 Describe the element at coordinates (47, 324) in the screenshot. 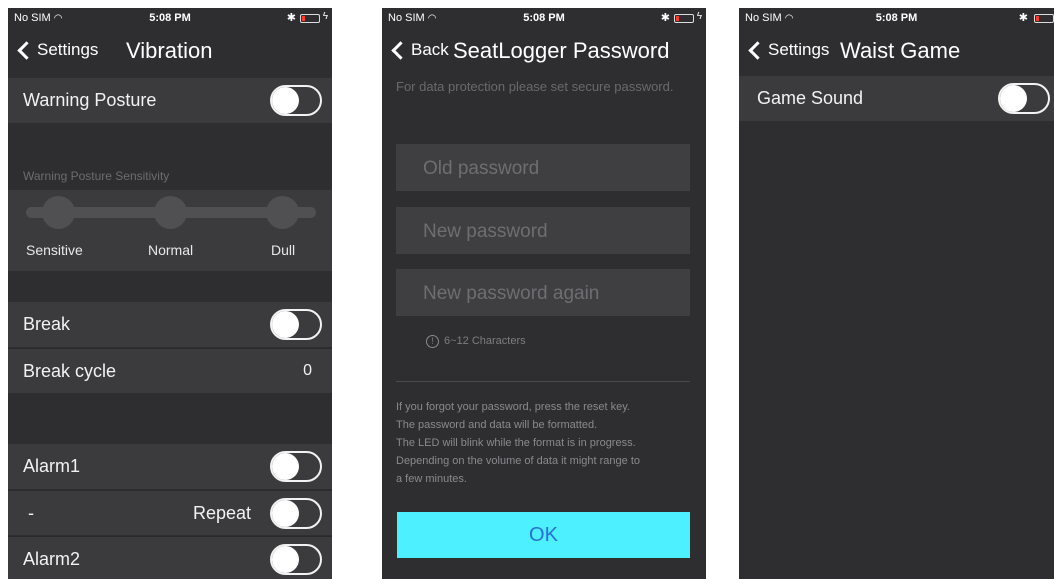

I see `break-label: Break` at that location.